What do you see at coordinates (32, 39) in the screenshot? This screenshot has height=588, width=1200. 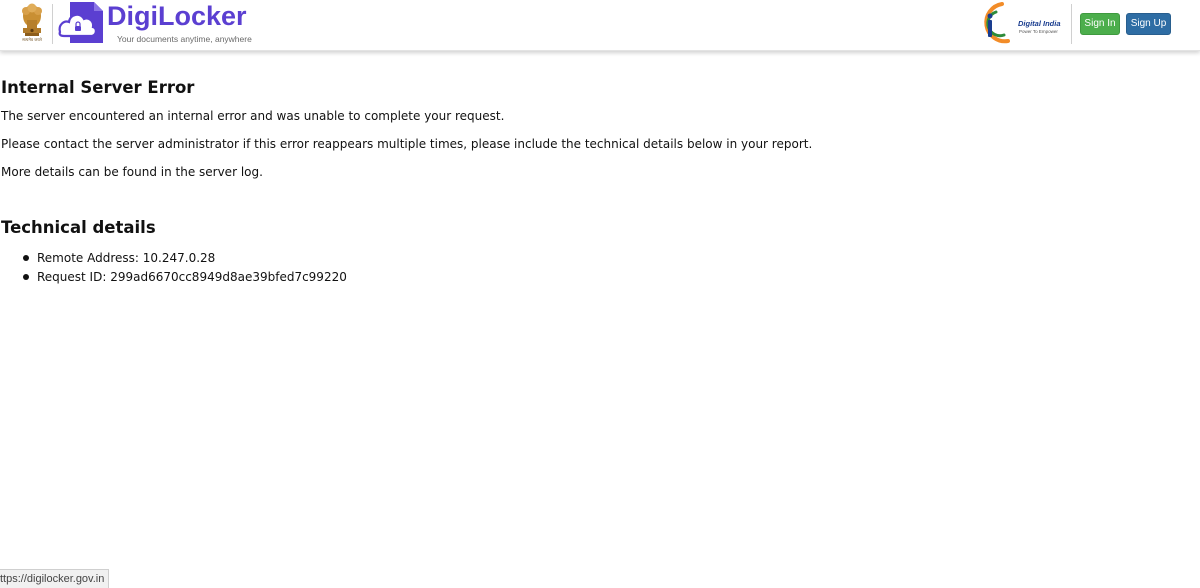 I see `emblem-caption: सत्यमेव जयते` at bounding box center [32, 39].